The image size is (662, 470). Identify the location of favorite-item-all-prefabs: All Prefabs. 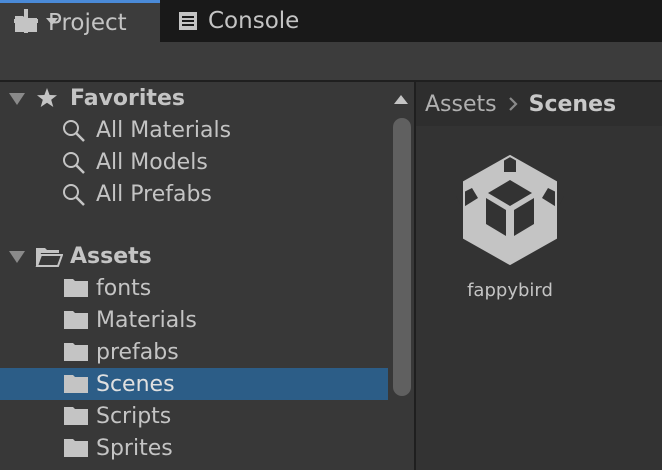
(194, 194).